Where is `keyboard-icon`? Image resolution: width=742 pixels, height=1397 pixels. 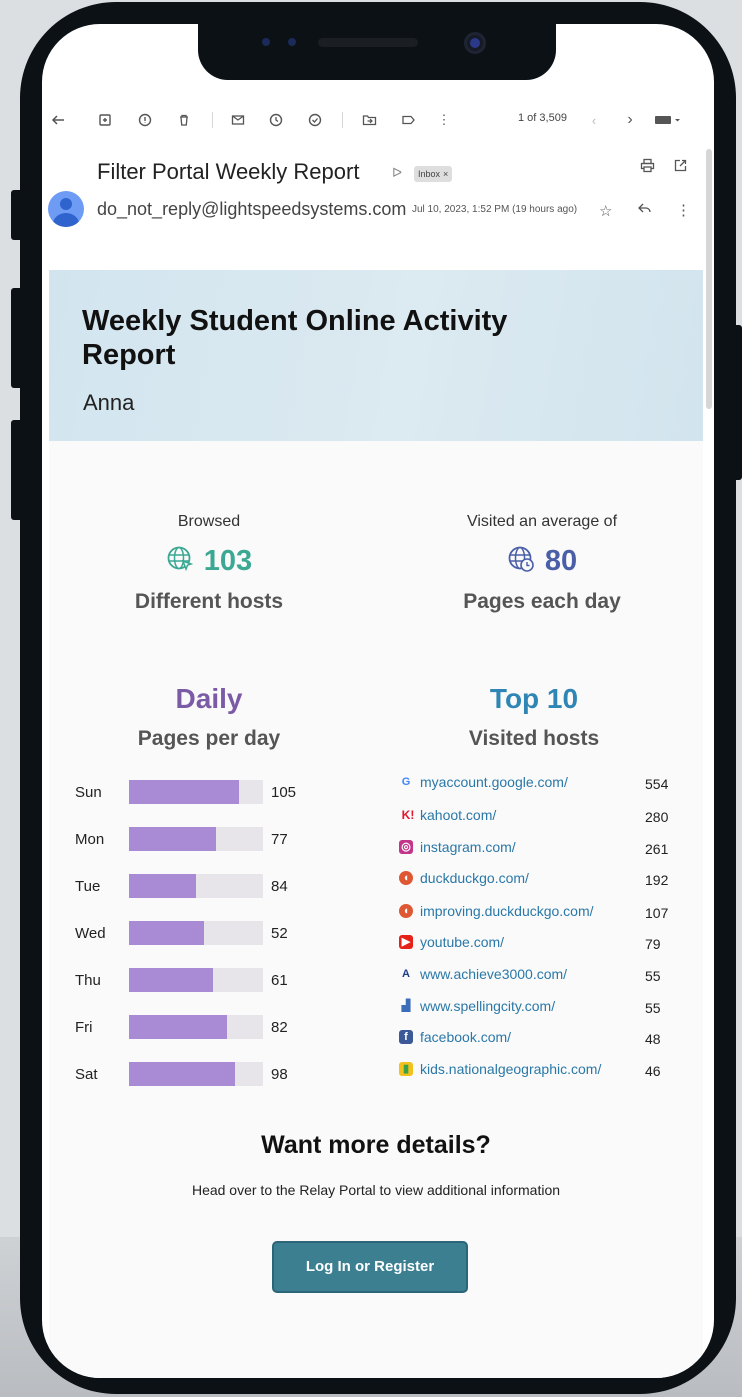 keyboard-icon is located at coordinates (668, 120).